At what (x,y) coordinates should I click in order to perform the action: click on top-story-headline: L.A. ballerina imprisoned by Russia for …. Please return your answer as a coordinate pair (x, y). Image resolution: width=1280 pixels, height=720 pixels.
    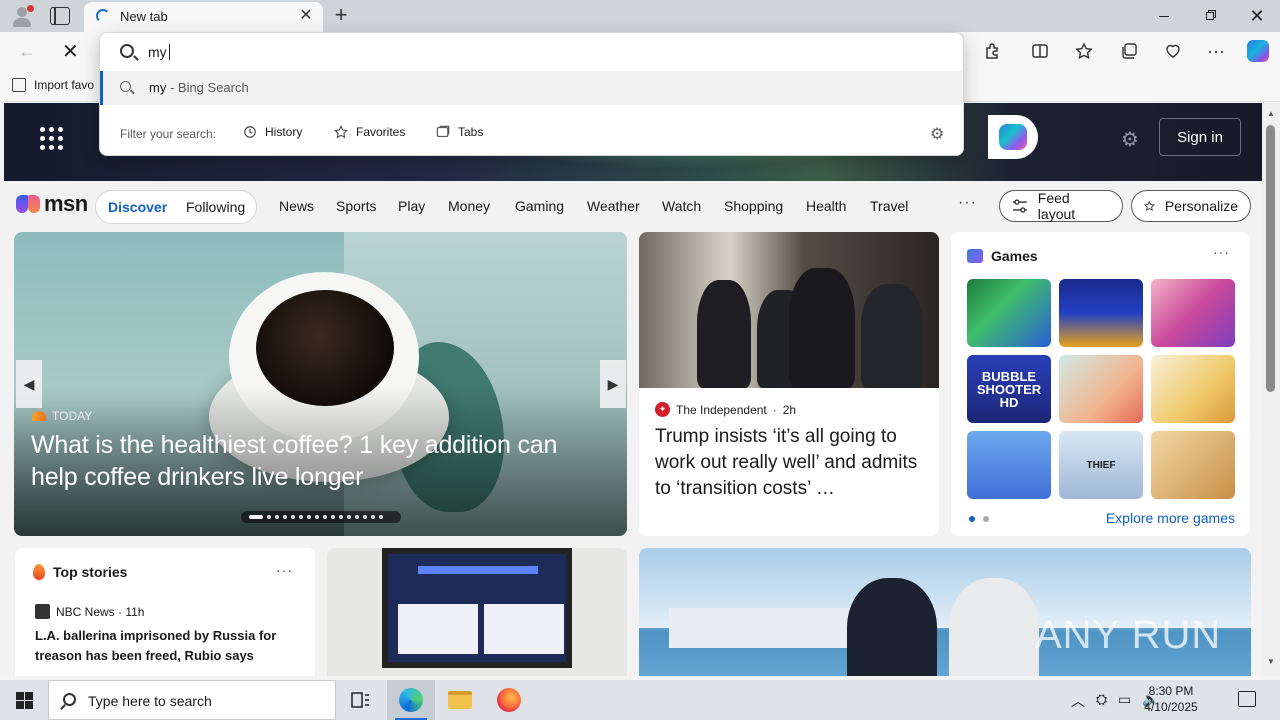
    Looking at the image, I should click on (166, 646).